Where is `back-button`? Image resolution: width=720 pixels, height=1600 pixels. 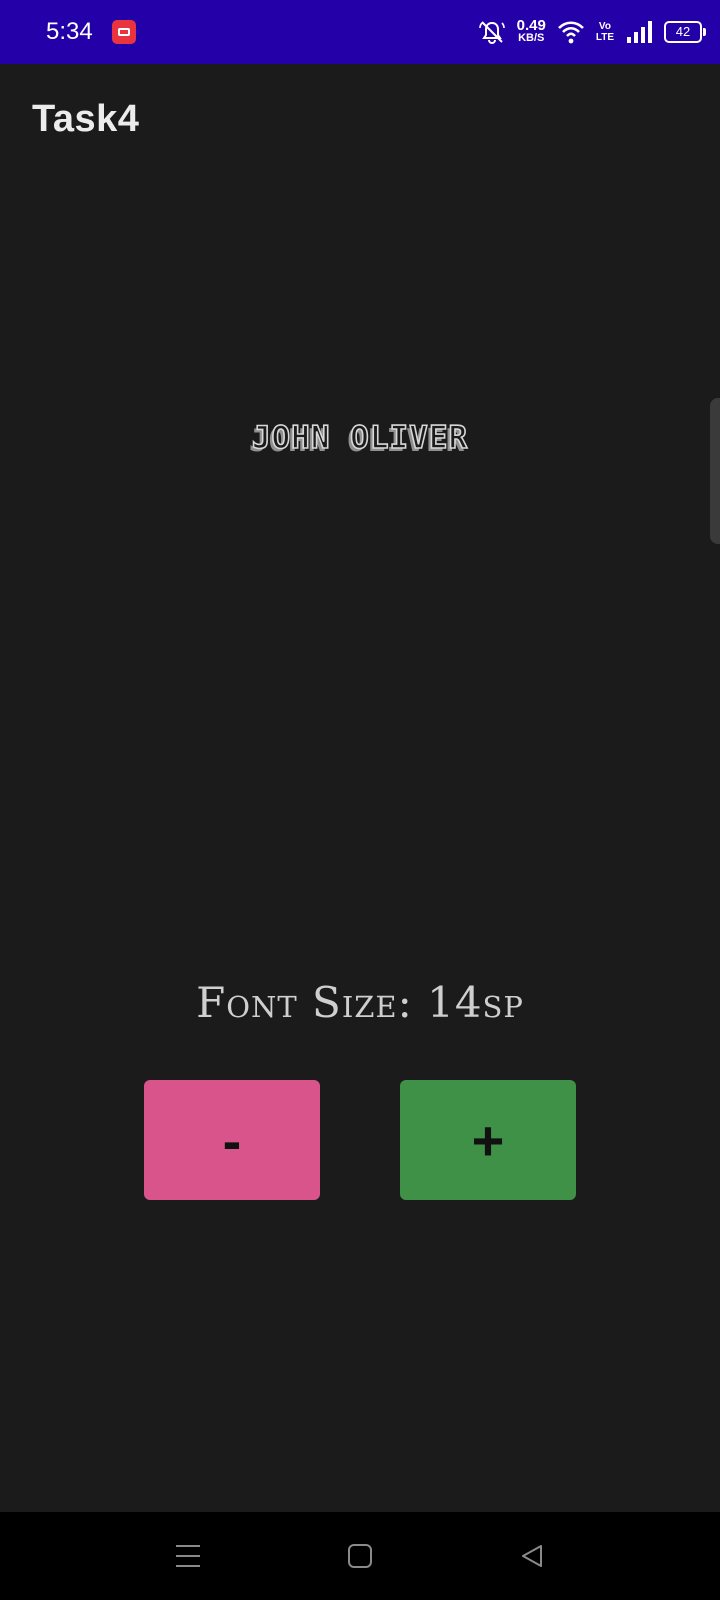 back-button is located at coordinates (532, 1556).